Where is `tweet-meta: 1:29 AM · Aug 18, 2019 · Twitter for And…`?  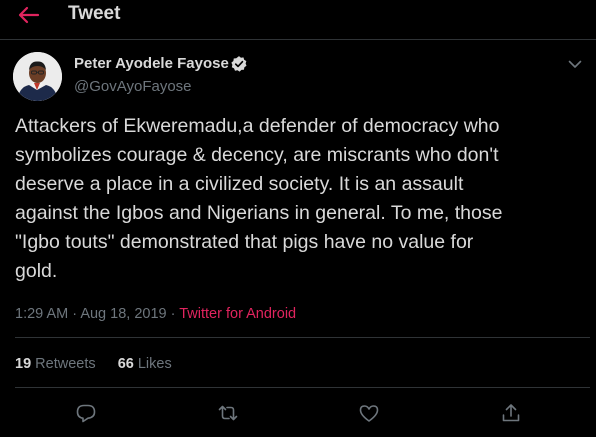 tweet-meta: 1:29 AM · Aug 18, 2019 · Twitter for And… is located at coordinates (155, 314).